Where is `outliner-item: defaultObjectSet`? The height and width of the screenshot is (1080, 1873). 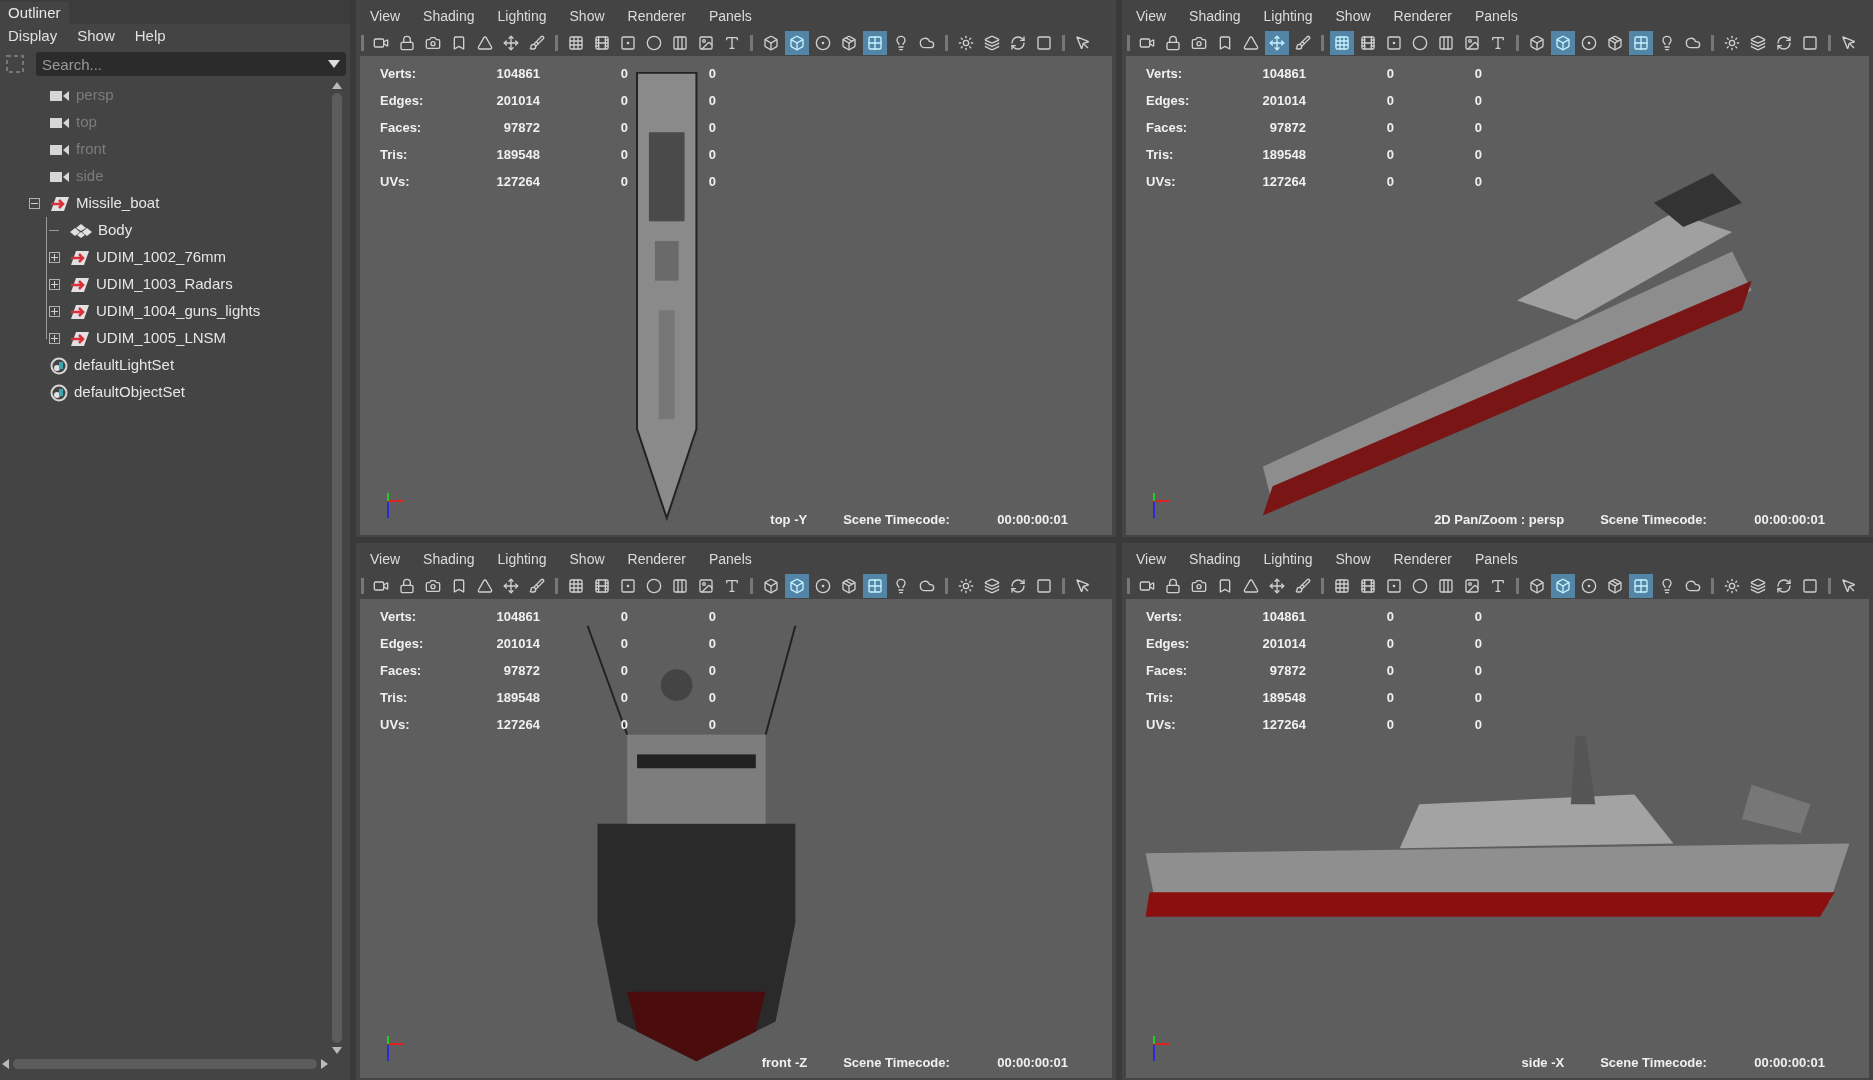 outliner-item: defaultObjectSet is located at coordinates (129, 392).